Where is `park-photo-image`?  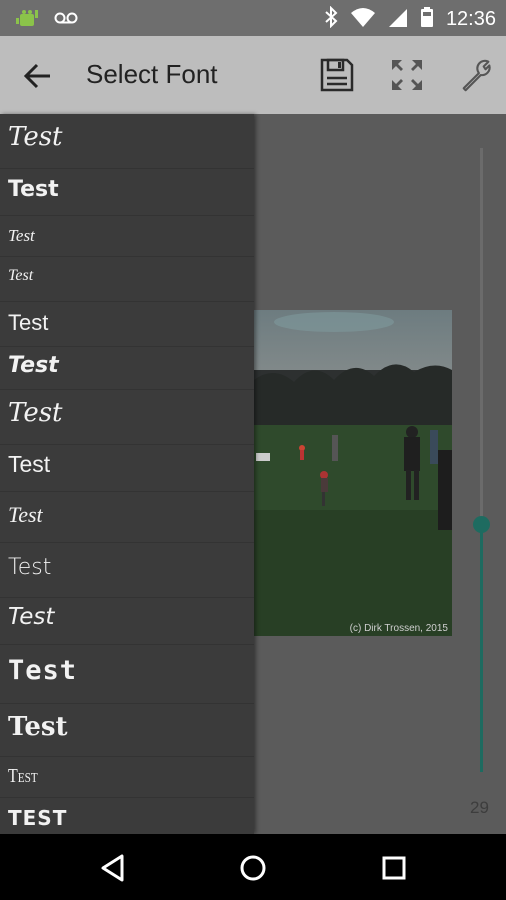 park-photo-image is located at coordinates (353, 473).